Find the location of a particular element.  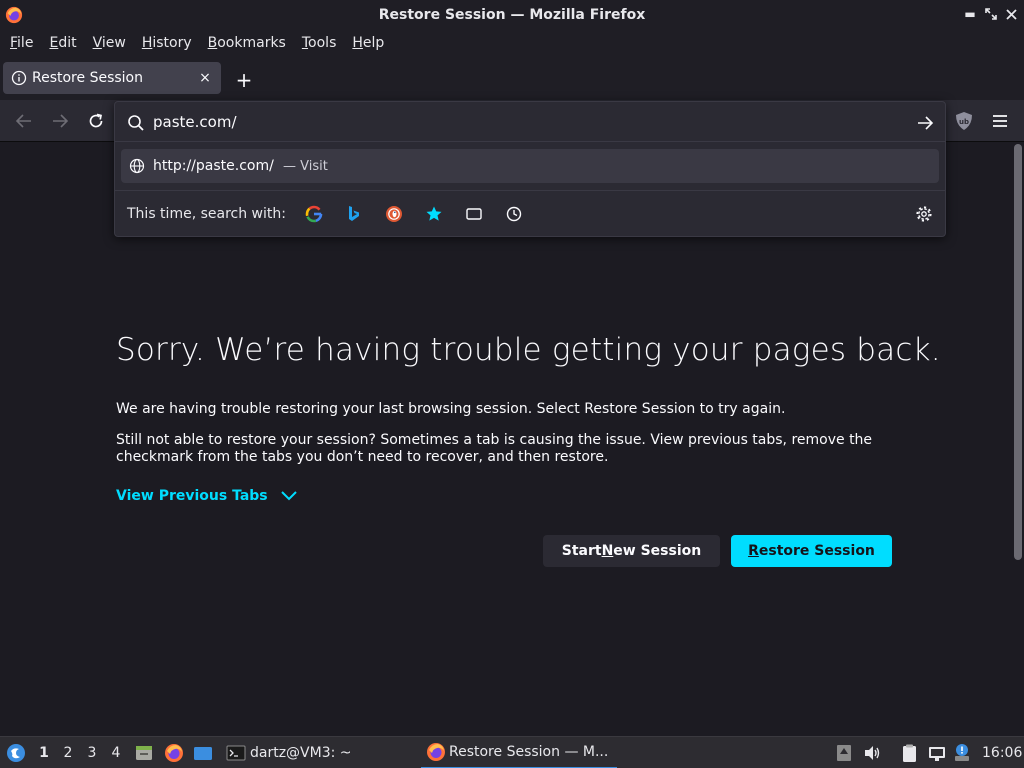

tab-label: Restore Session is located at coordinates (87, 78).